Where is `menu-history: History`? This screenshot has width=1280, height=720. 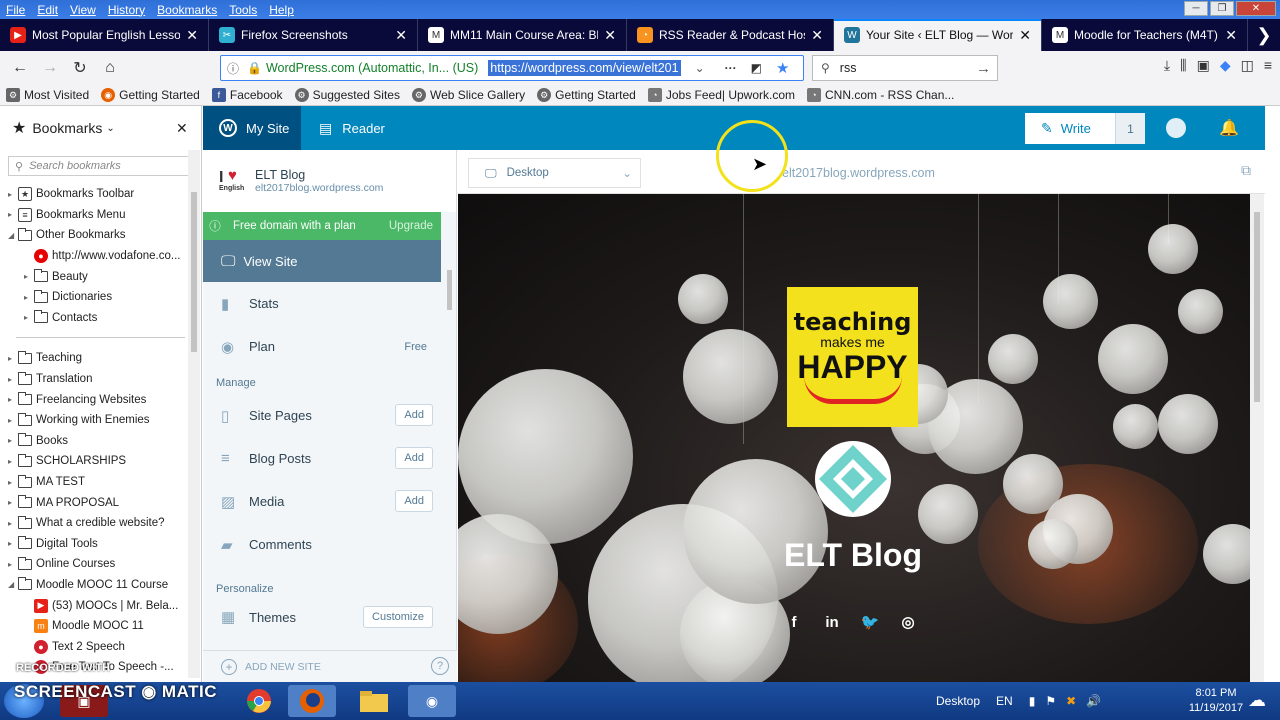
menu-history: History is located at coordinates (126, 10).